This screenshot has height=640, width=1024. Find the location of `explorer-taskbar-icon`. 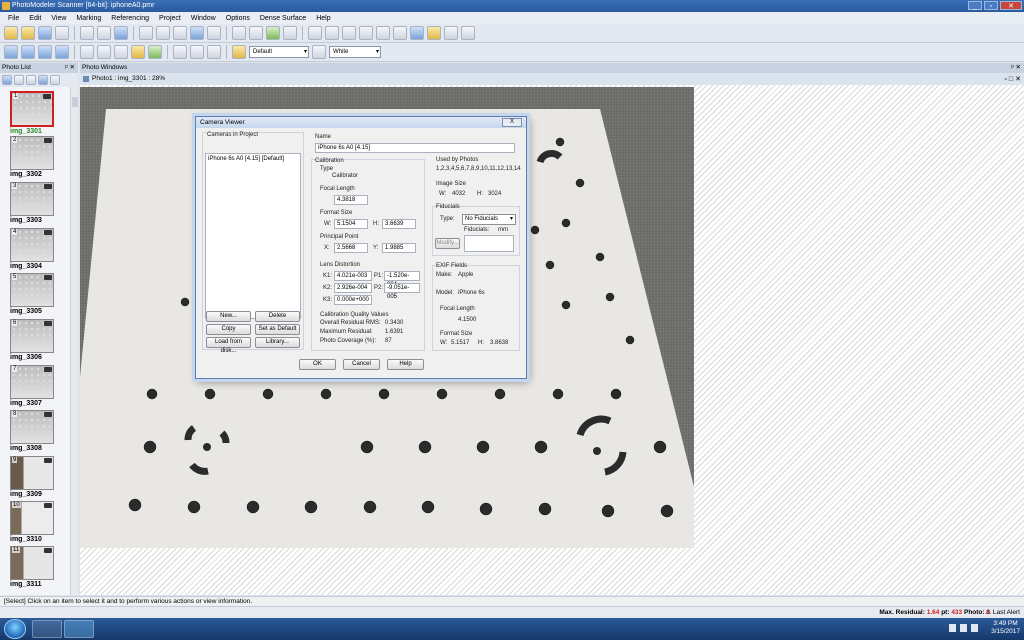

explorer-taskbar-icon is located at coordinates (47, 629).